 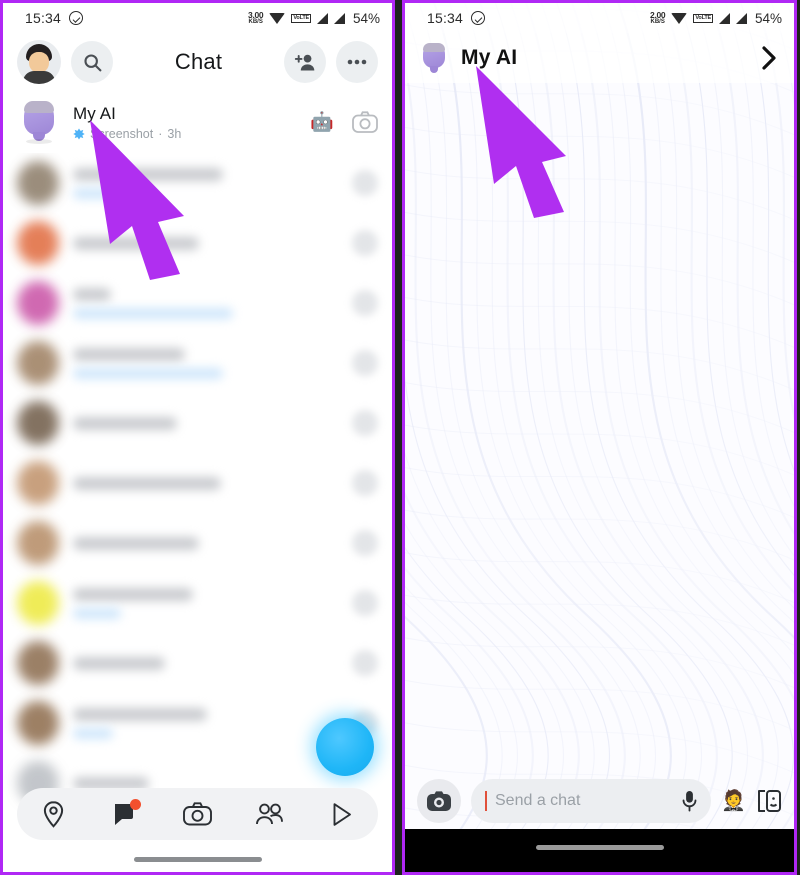 What do you see at coordinates (301, 18) in the screenshot?
I see `volte-icon: VoLTE` at bounding box center [301, 18].